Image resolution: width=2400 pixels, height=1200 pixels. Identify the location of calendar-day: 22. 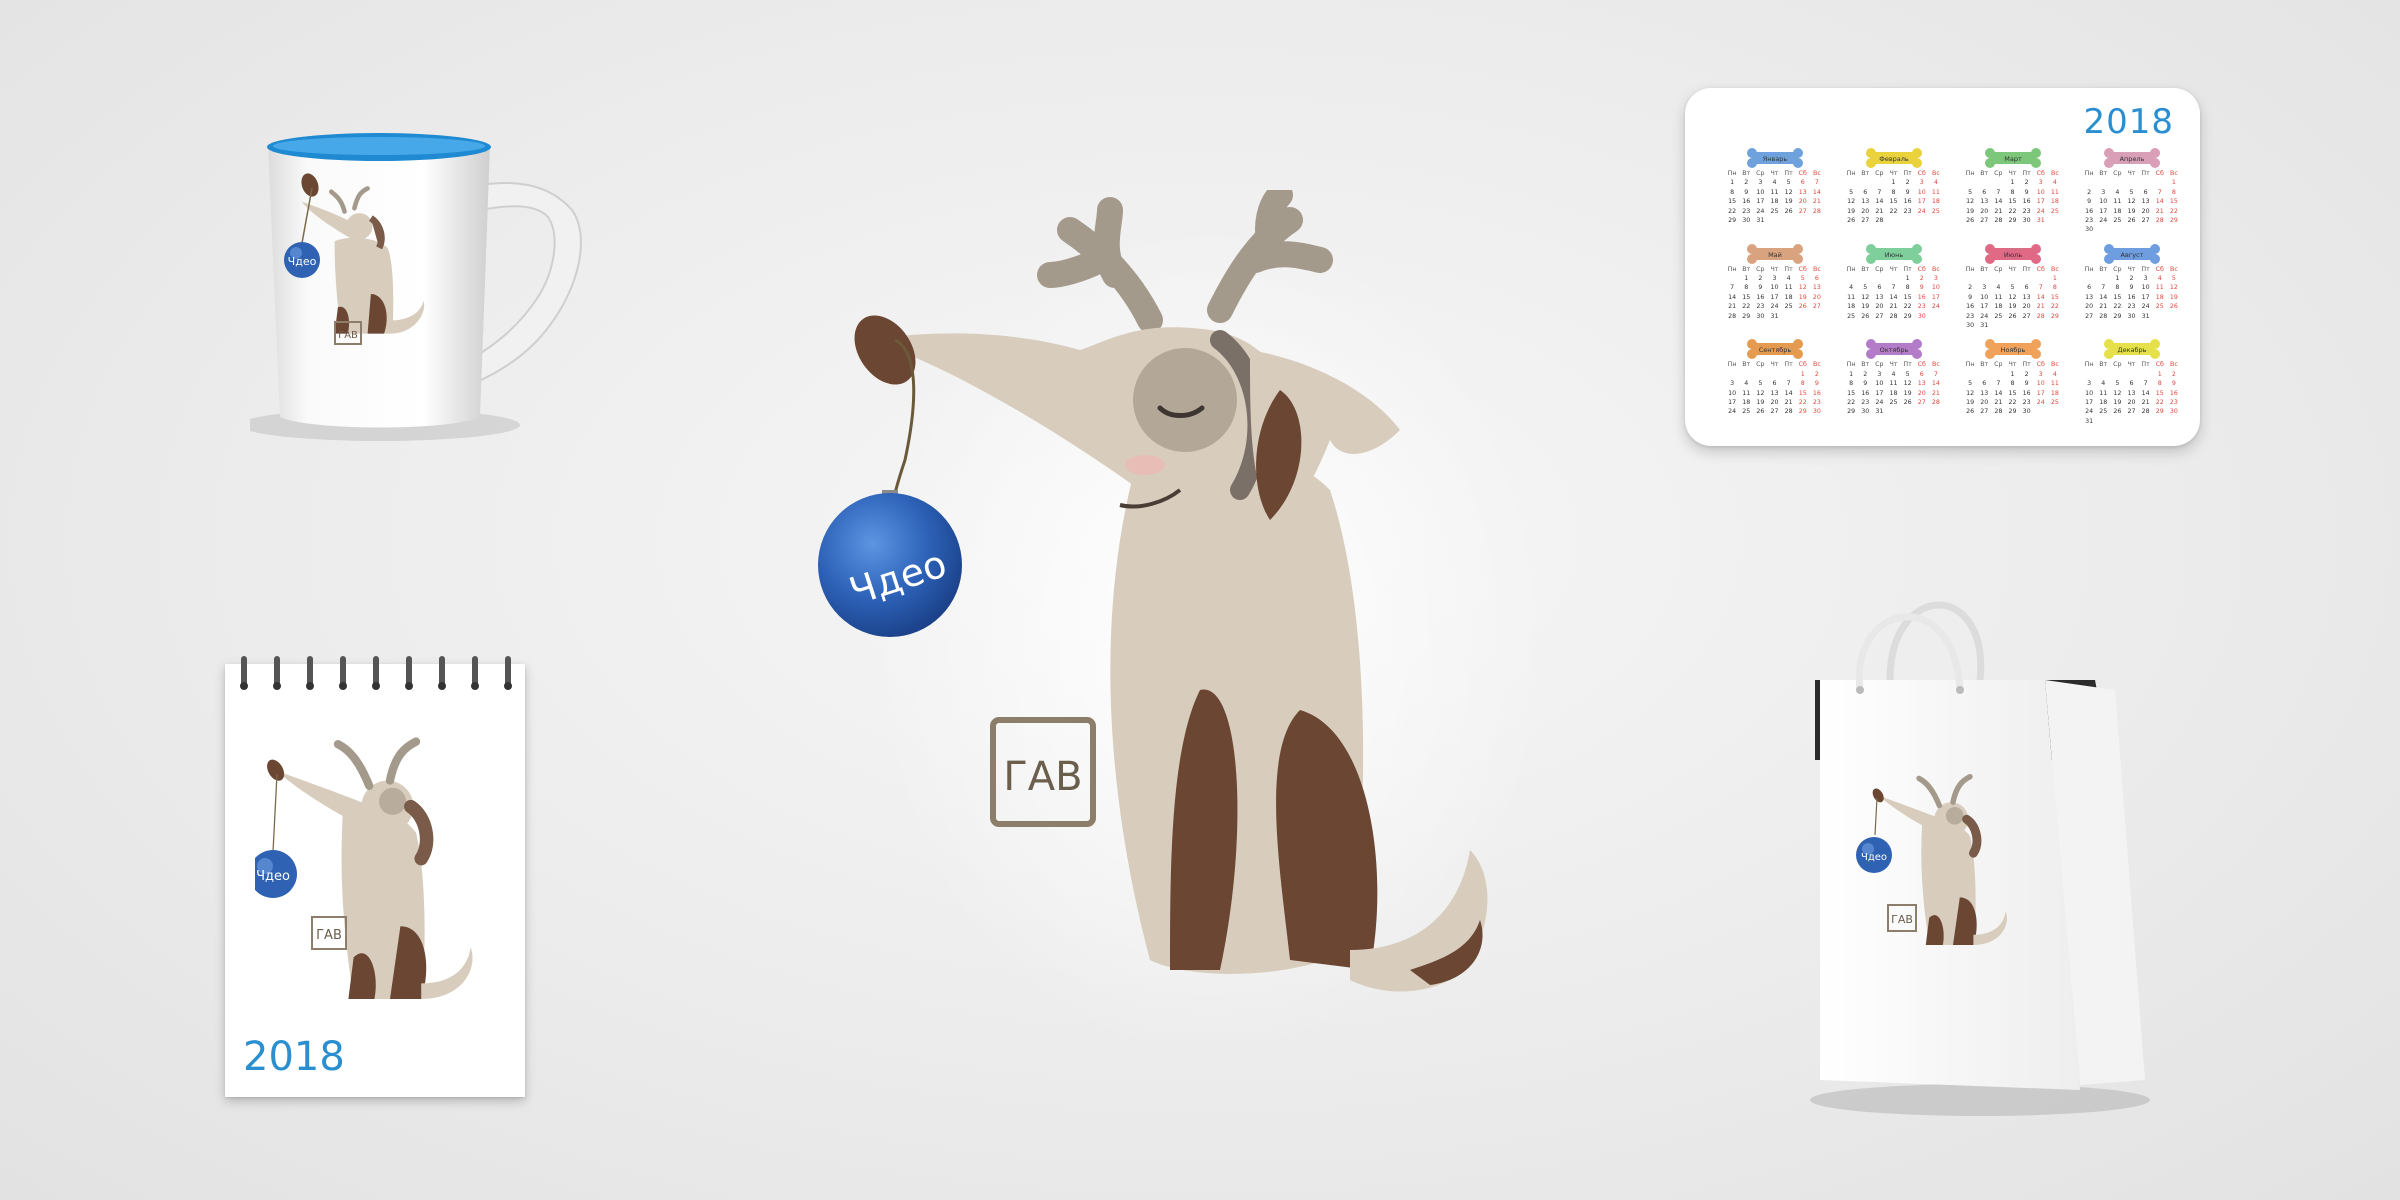
(1851, 402).